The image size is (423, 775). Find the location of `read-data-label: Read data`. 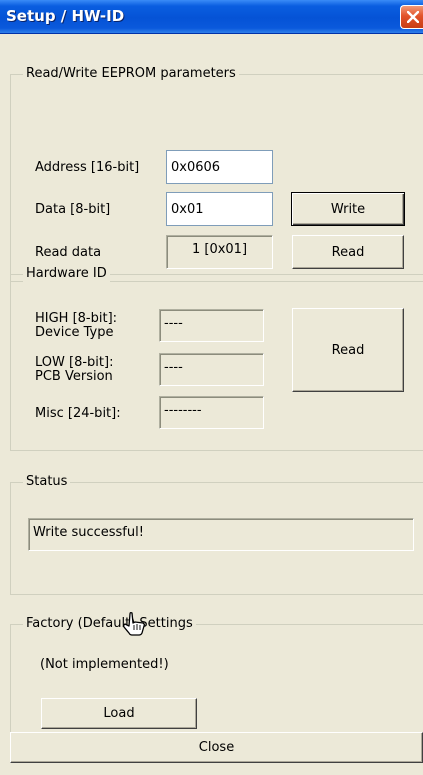

read-data-label: Read data is located at coordinates (68, 252).